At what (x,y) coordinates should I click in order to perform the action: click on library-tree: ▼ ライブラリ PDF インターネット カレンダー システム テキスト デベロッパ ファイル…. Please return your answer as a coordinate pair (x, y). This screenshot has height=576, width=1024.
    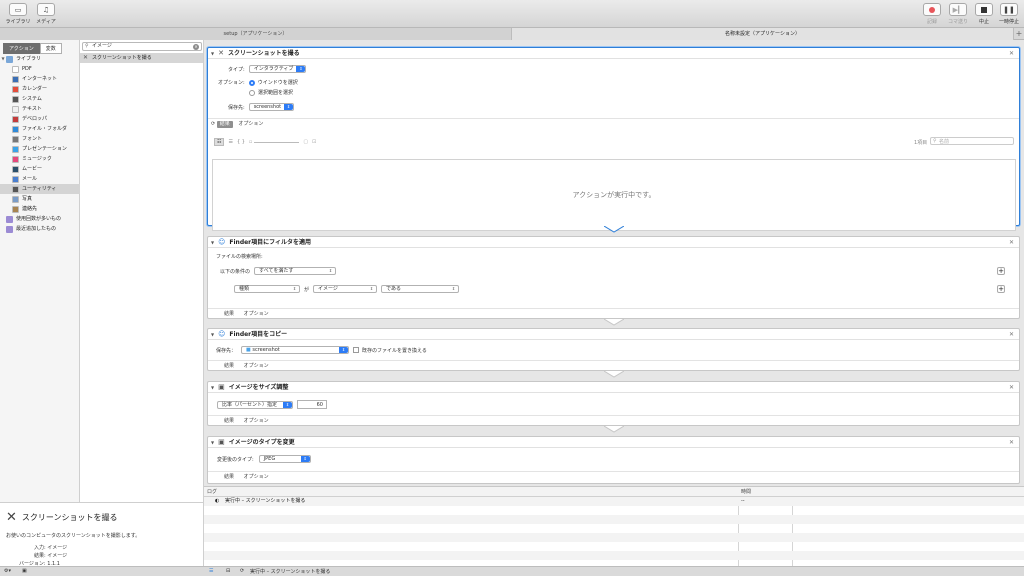
    Looking at the image, I should click on (40, 144).